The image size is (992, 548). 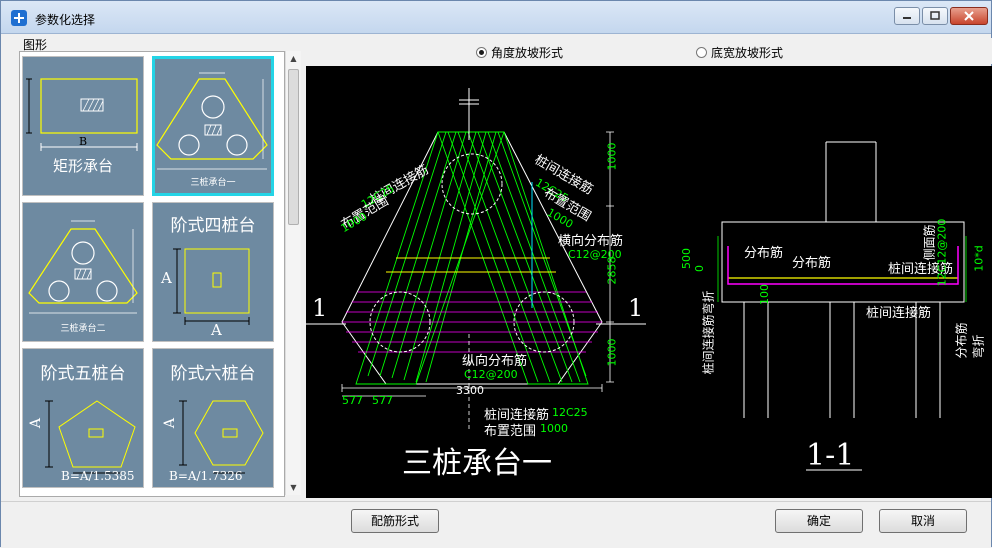 I want to click on section-label-link-bottom: 桩间连接筋, so click(x=899, y=313).